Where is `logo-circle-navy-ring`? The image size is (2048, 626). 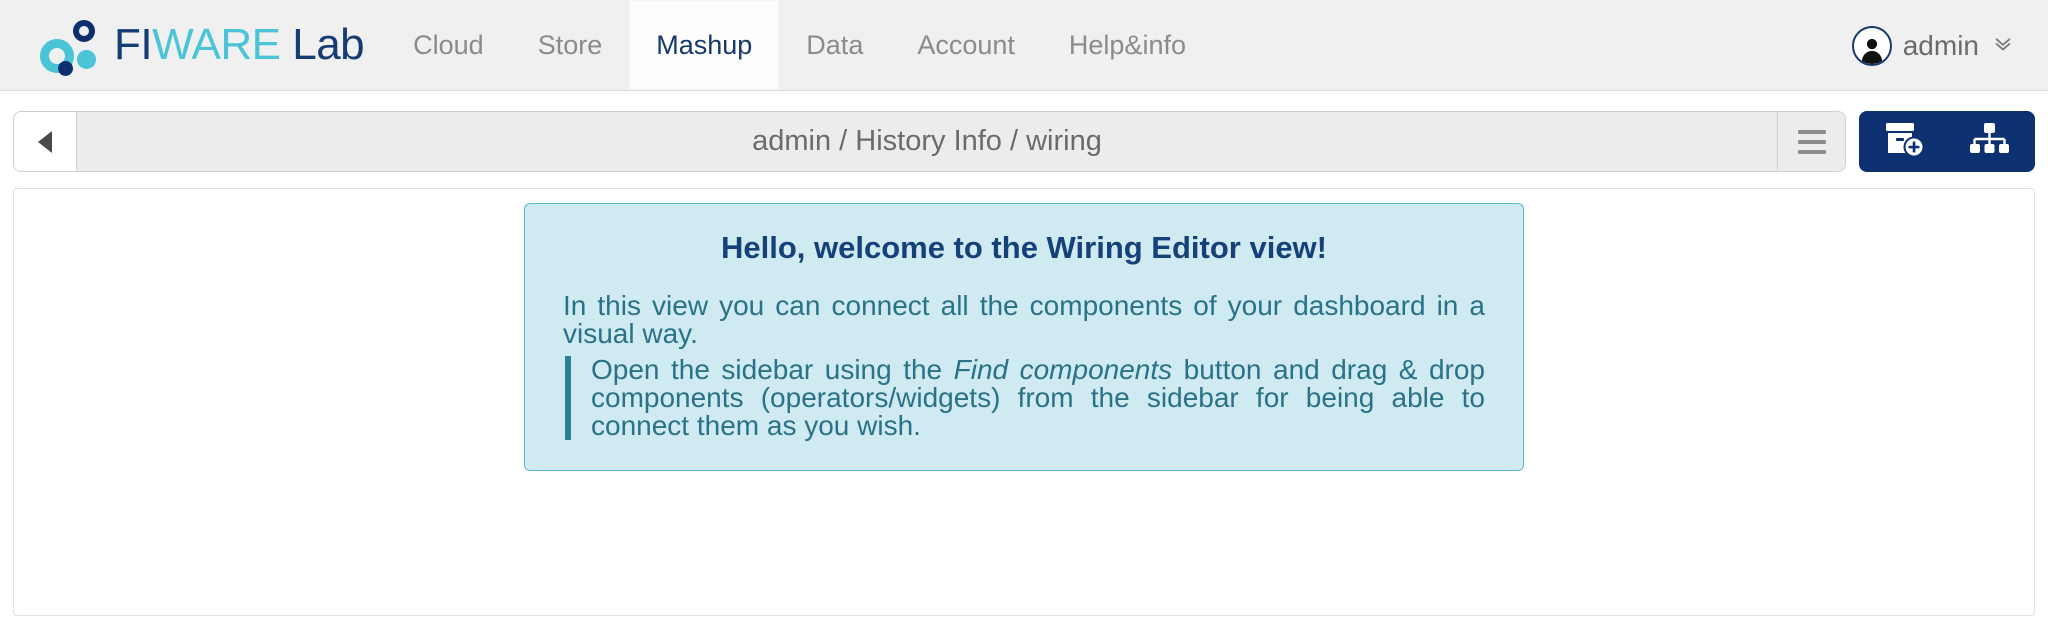 logo-circle-navy-ring is located at coordinates (84, 31).